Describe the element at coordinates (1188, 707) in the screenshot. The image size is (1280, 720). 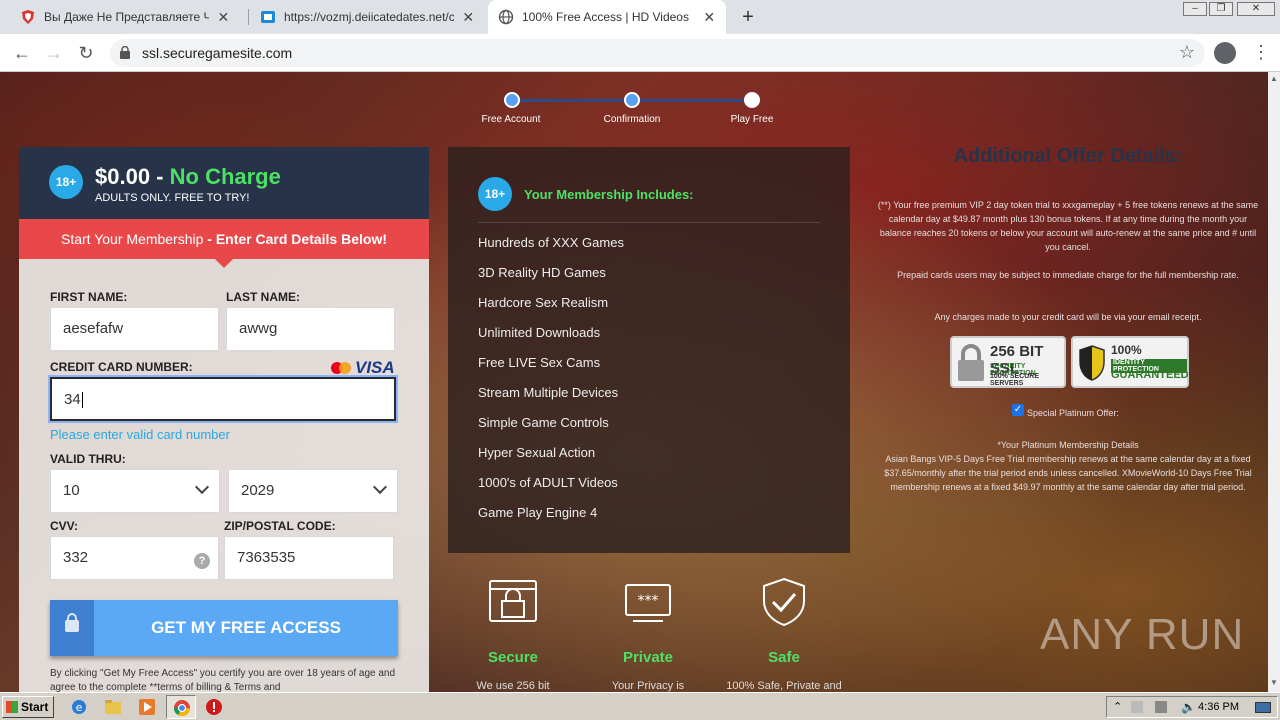
I see `volume-icon: 🔈` at that location.